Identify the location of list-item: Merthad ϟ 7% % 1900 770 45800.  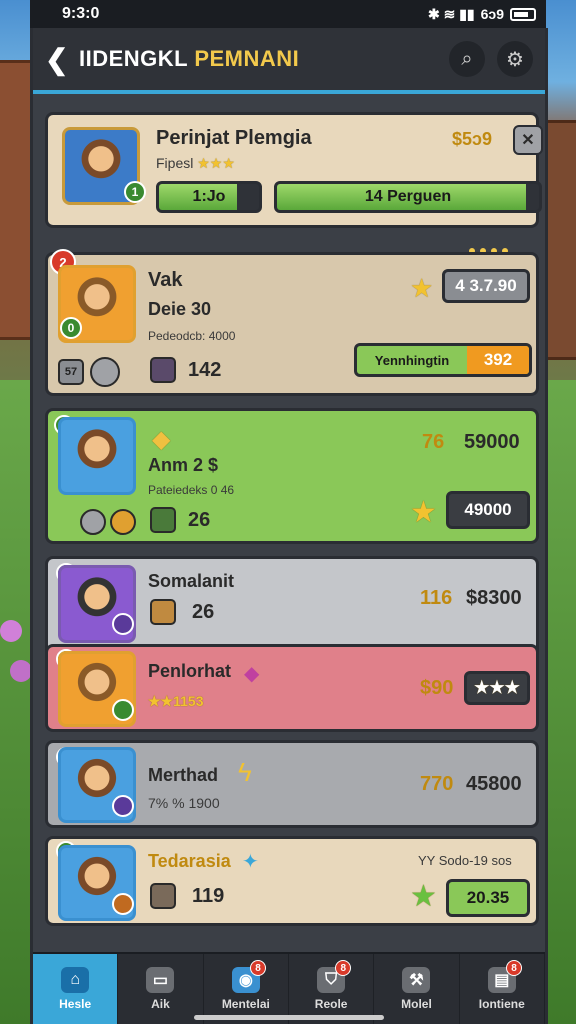
(292, 784).